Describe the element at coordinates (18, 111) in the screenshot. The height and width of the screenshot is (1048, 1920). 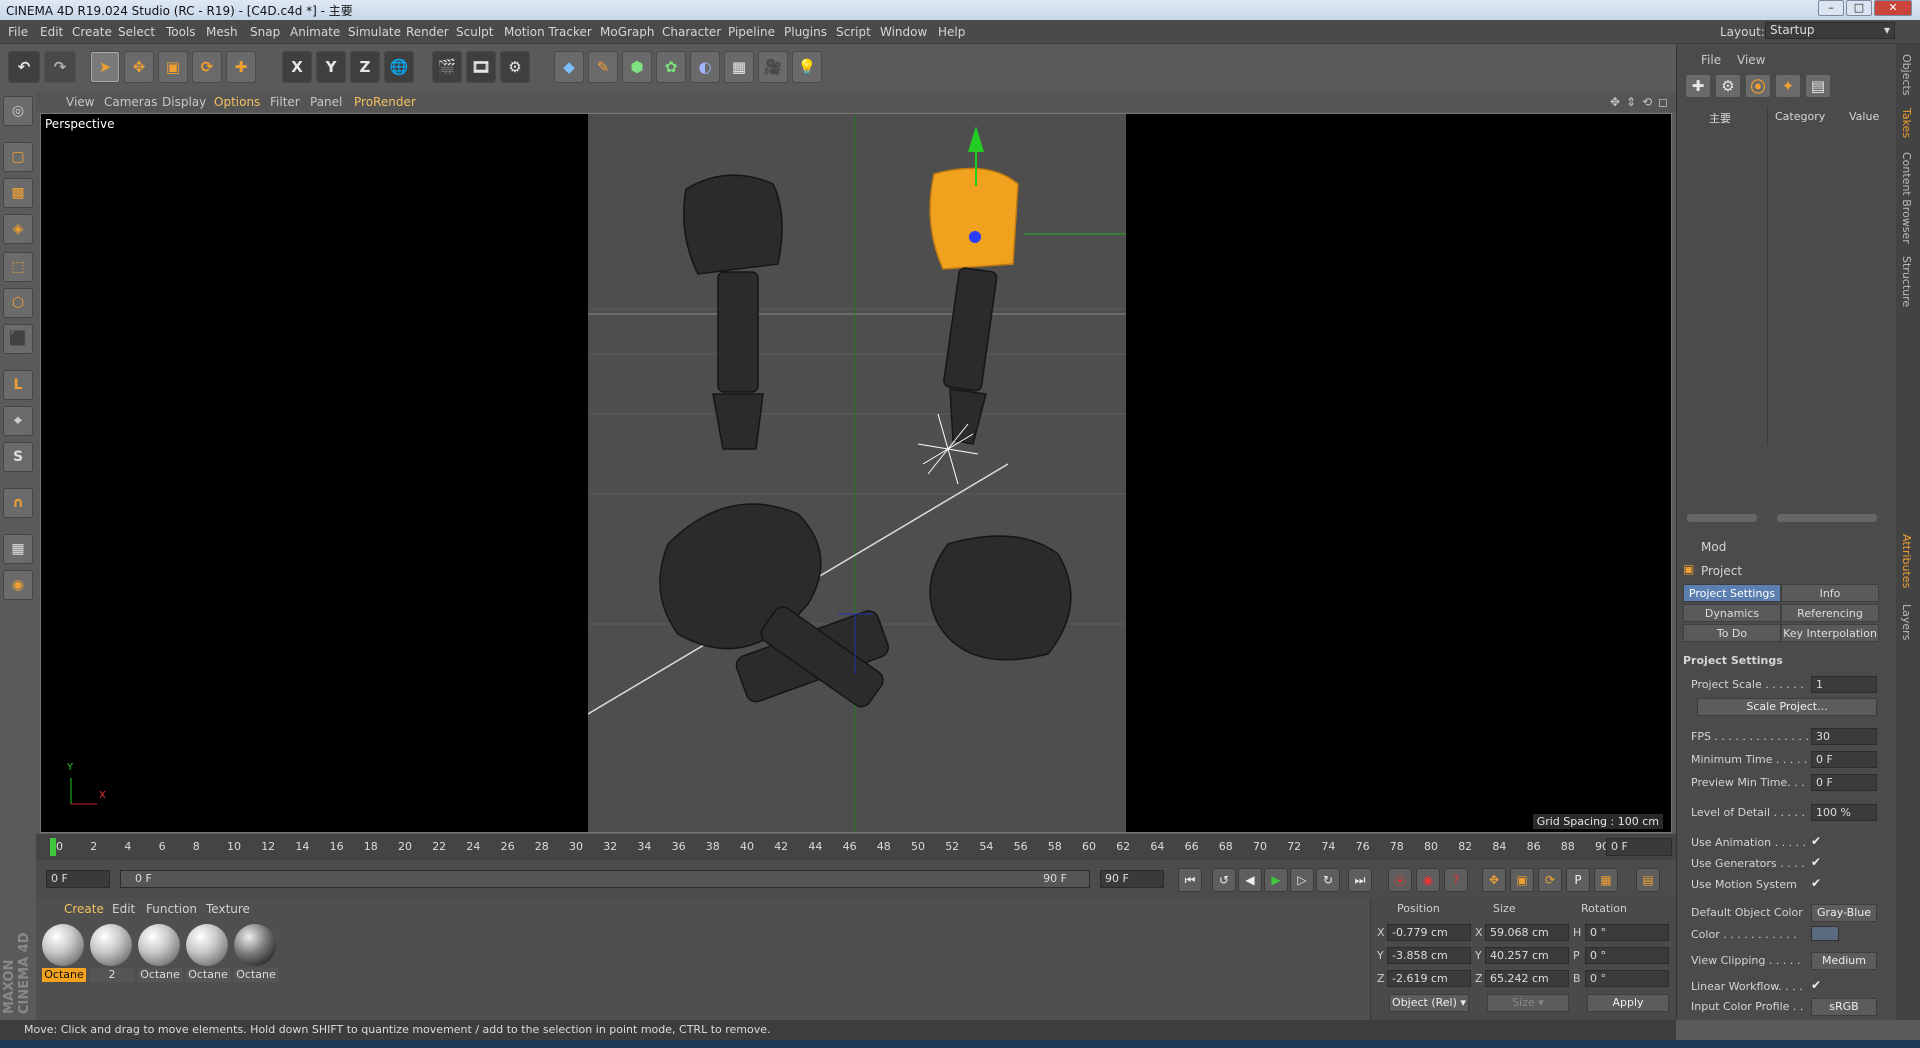
I see `make-editable-button: ◎` at that location.